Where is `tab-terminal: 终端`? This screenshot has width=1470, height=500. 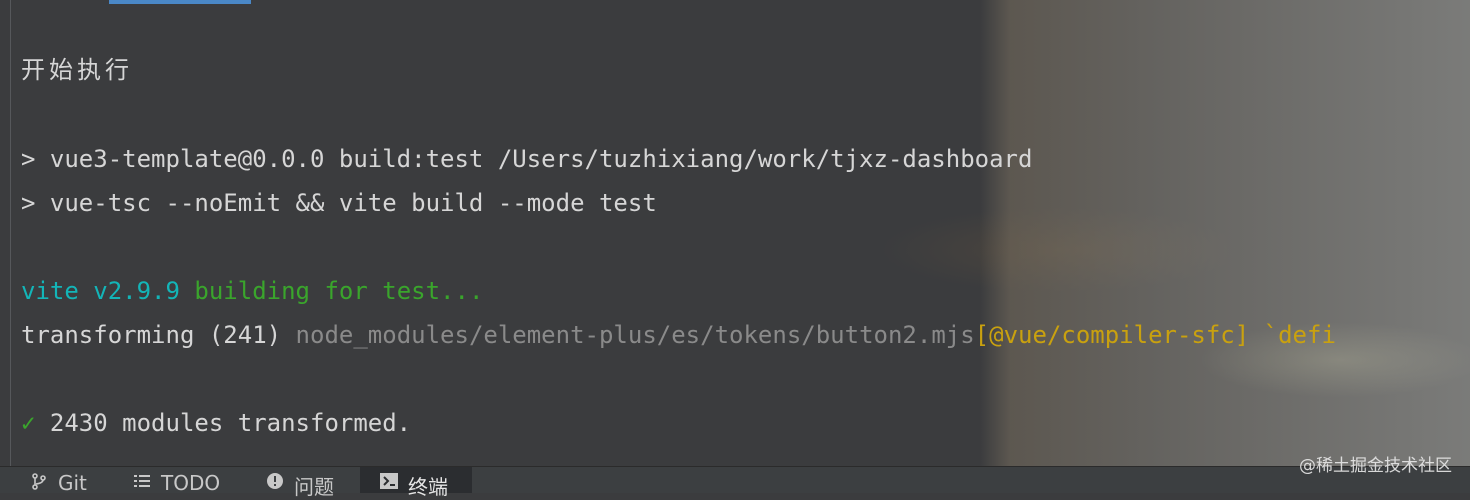
tab-terminal: 终端 is located at coordinates (416, 483).